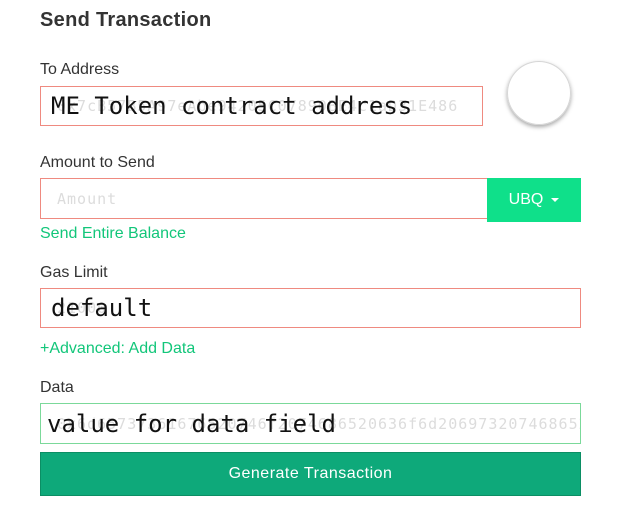 Image resolution: width=626 pixels, height=530 pixels. What do you see at coordinates (80, 69) in the screenshot?
I see `to-address-label: To Address` at bounding box center [80, 69].